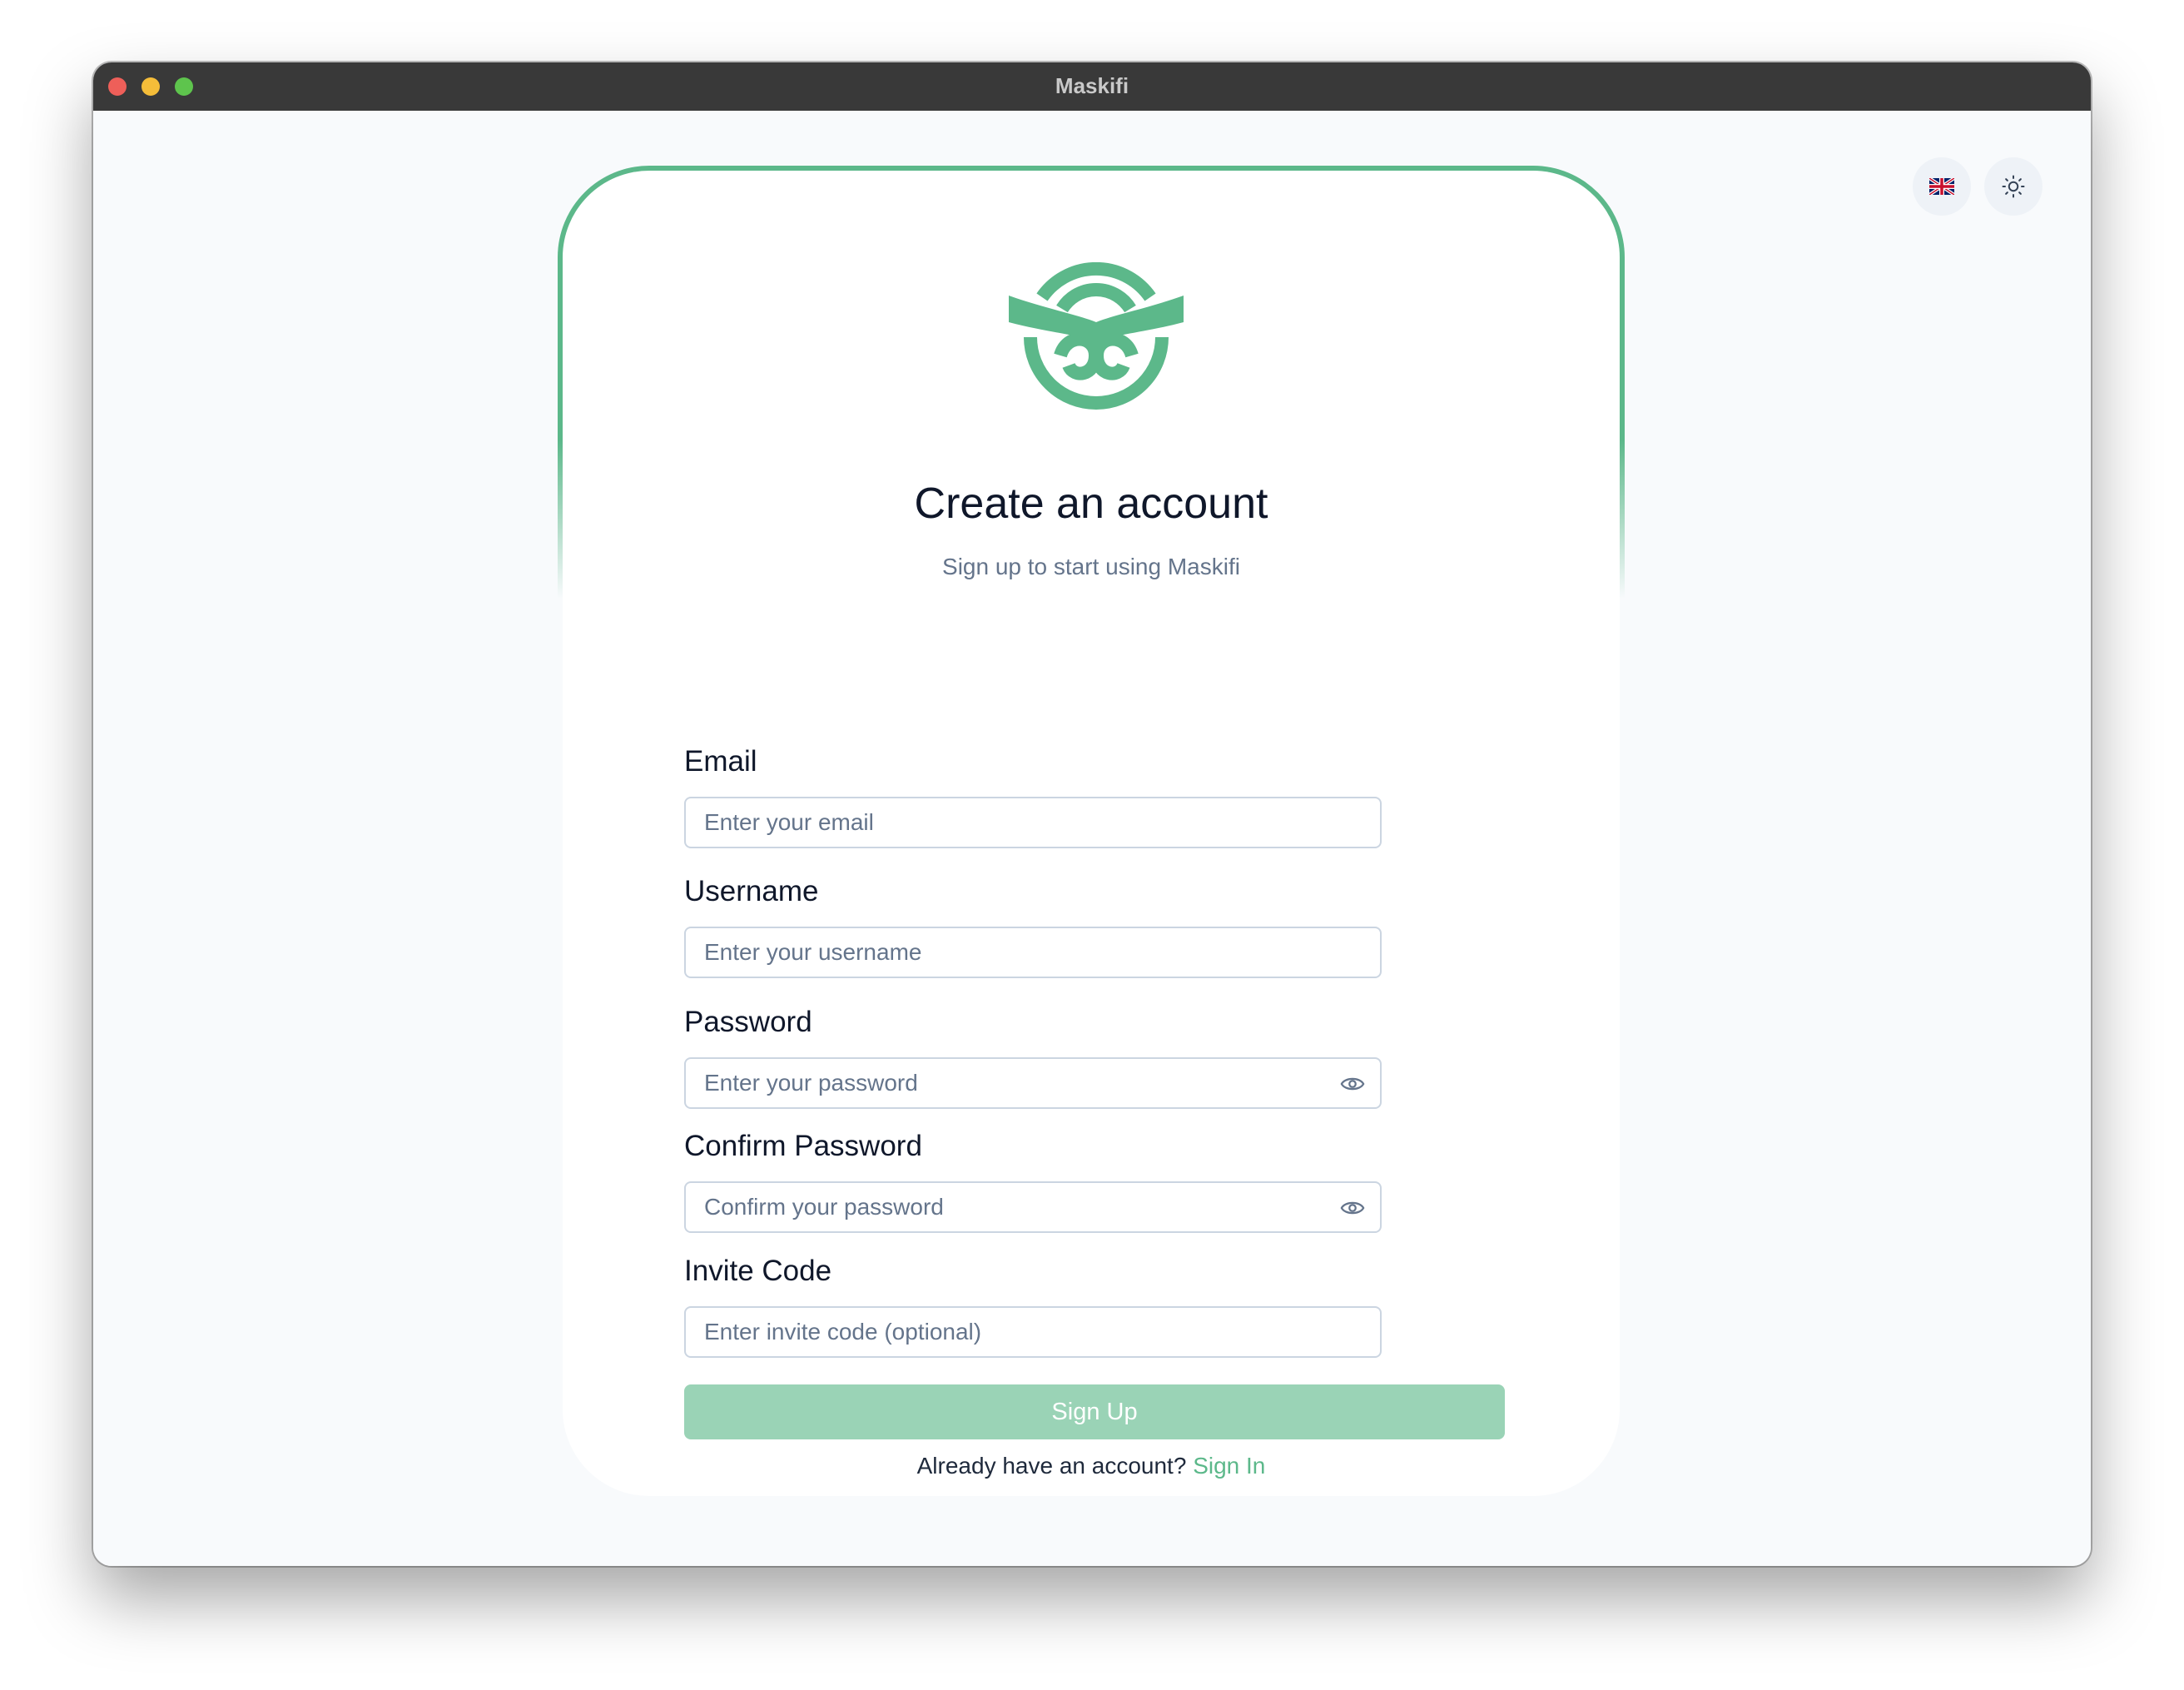 The width and height of the screenshot is (2184, 1690). Describe the element at coordinates (1096, 336) in the screenshot. I see `maskifi-logo-icon` at that location.